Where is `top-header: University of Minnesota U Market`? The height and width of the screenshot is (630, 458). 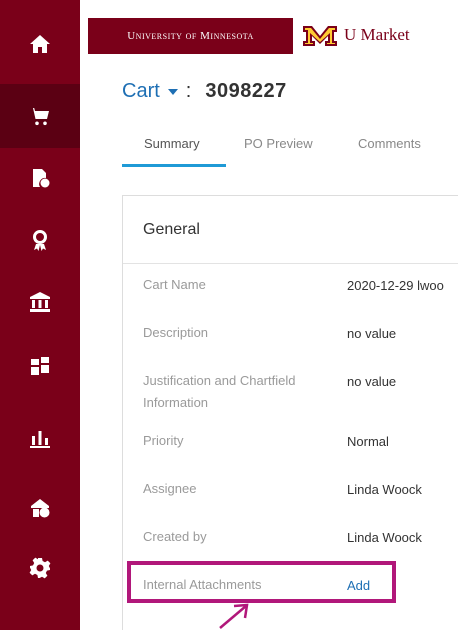
top-header: University of Minnesota U Market is located at coordinates (269, 35).